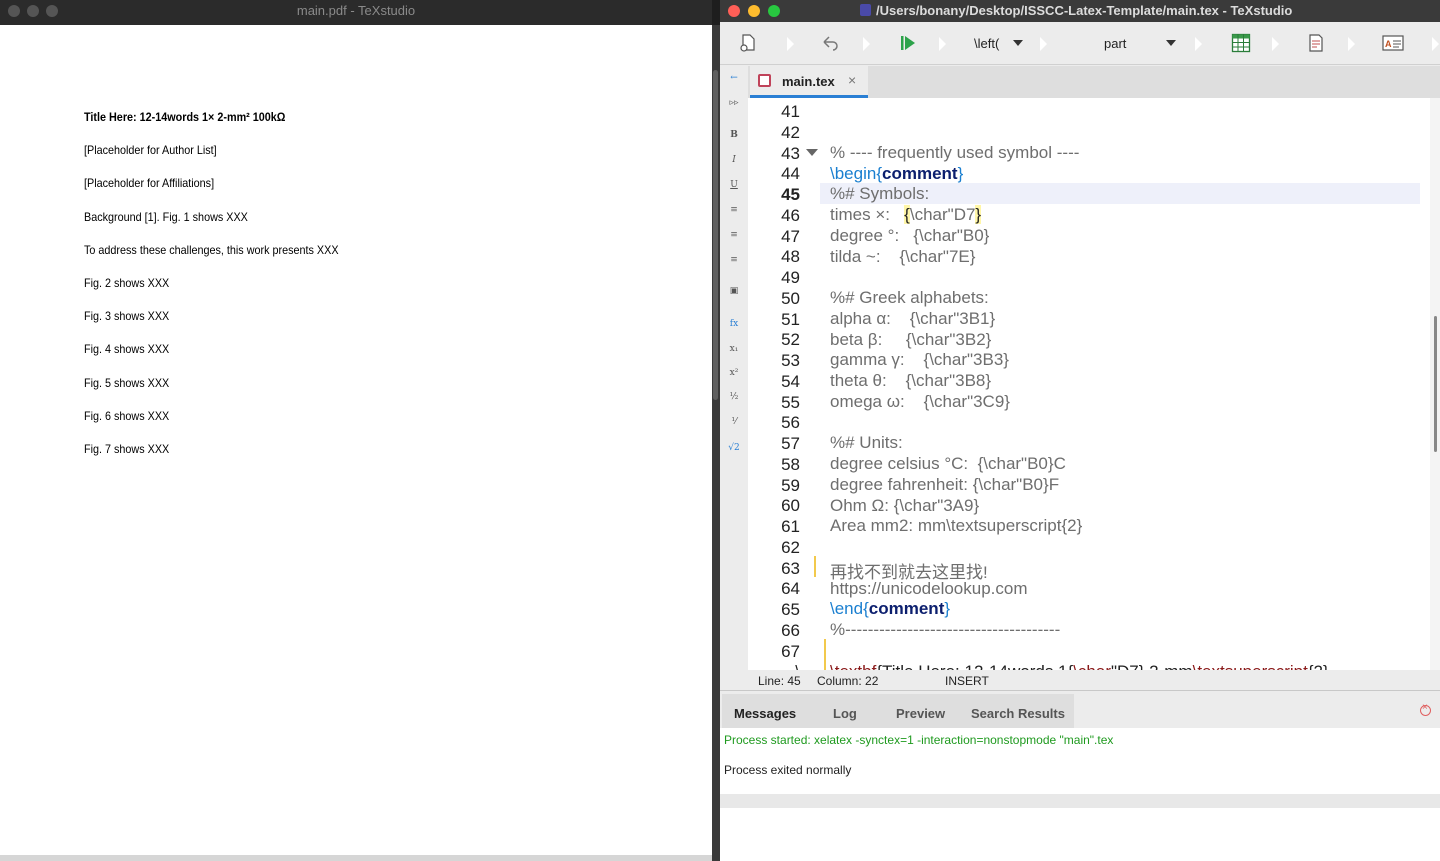  I want to click on bibliography-icon, so click(1316, 43).